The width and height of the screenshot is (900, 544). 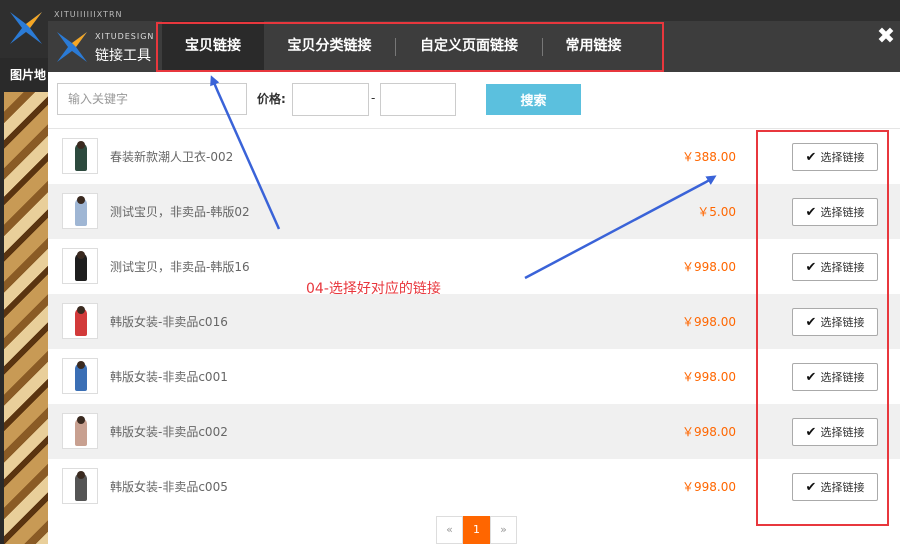 I want to click on site-logo-icon, so click(x=26, y=28).